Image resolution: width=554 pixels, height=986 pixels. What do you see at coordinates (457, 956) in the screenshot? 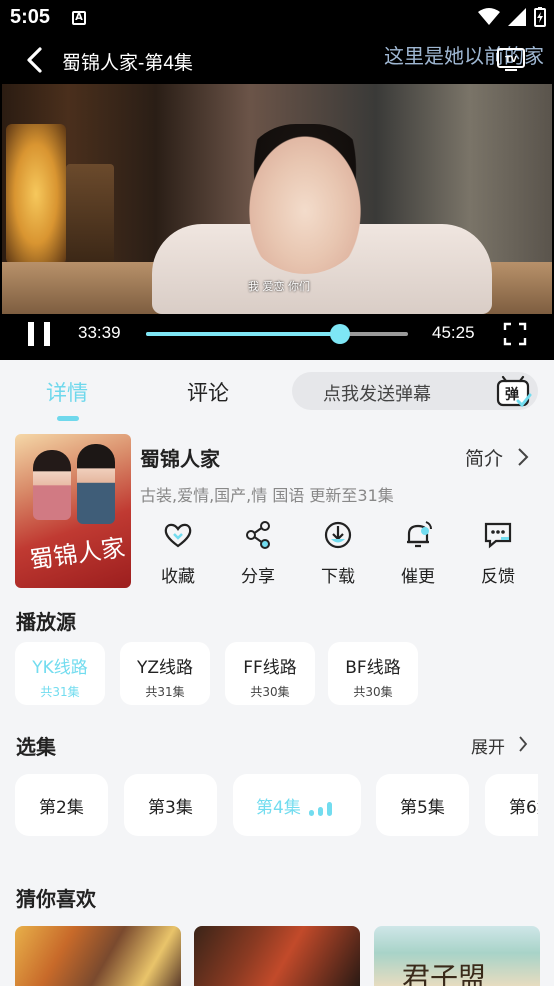
I see `recommend-poster-3: 君子盟` at bounding box center [457, 956].